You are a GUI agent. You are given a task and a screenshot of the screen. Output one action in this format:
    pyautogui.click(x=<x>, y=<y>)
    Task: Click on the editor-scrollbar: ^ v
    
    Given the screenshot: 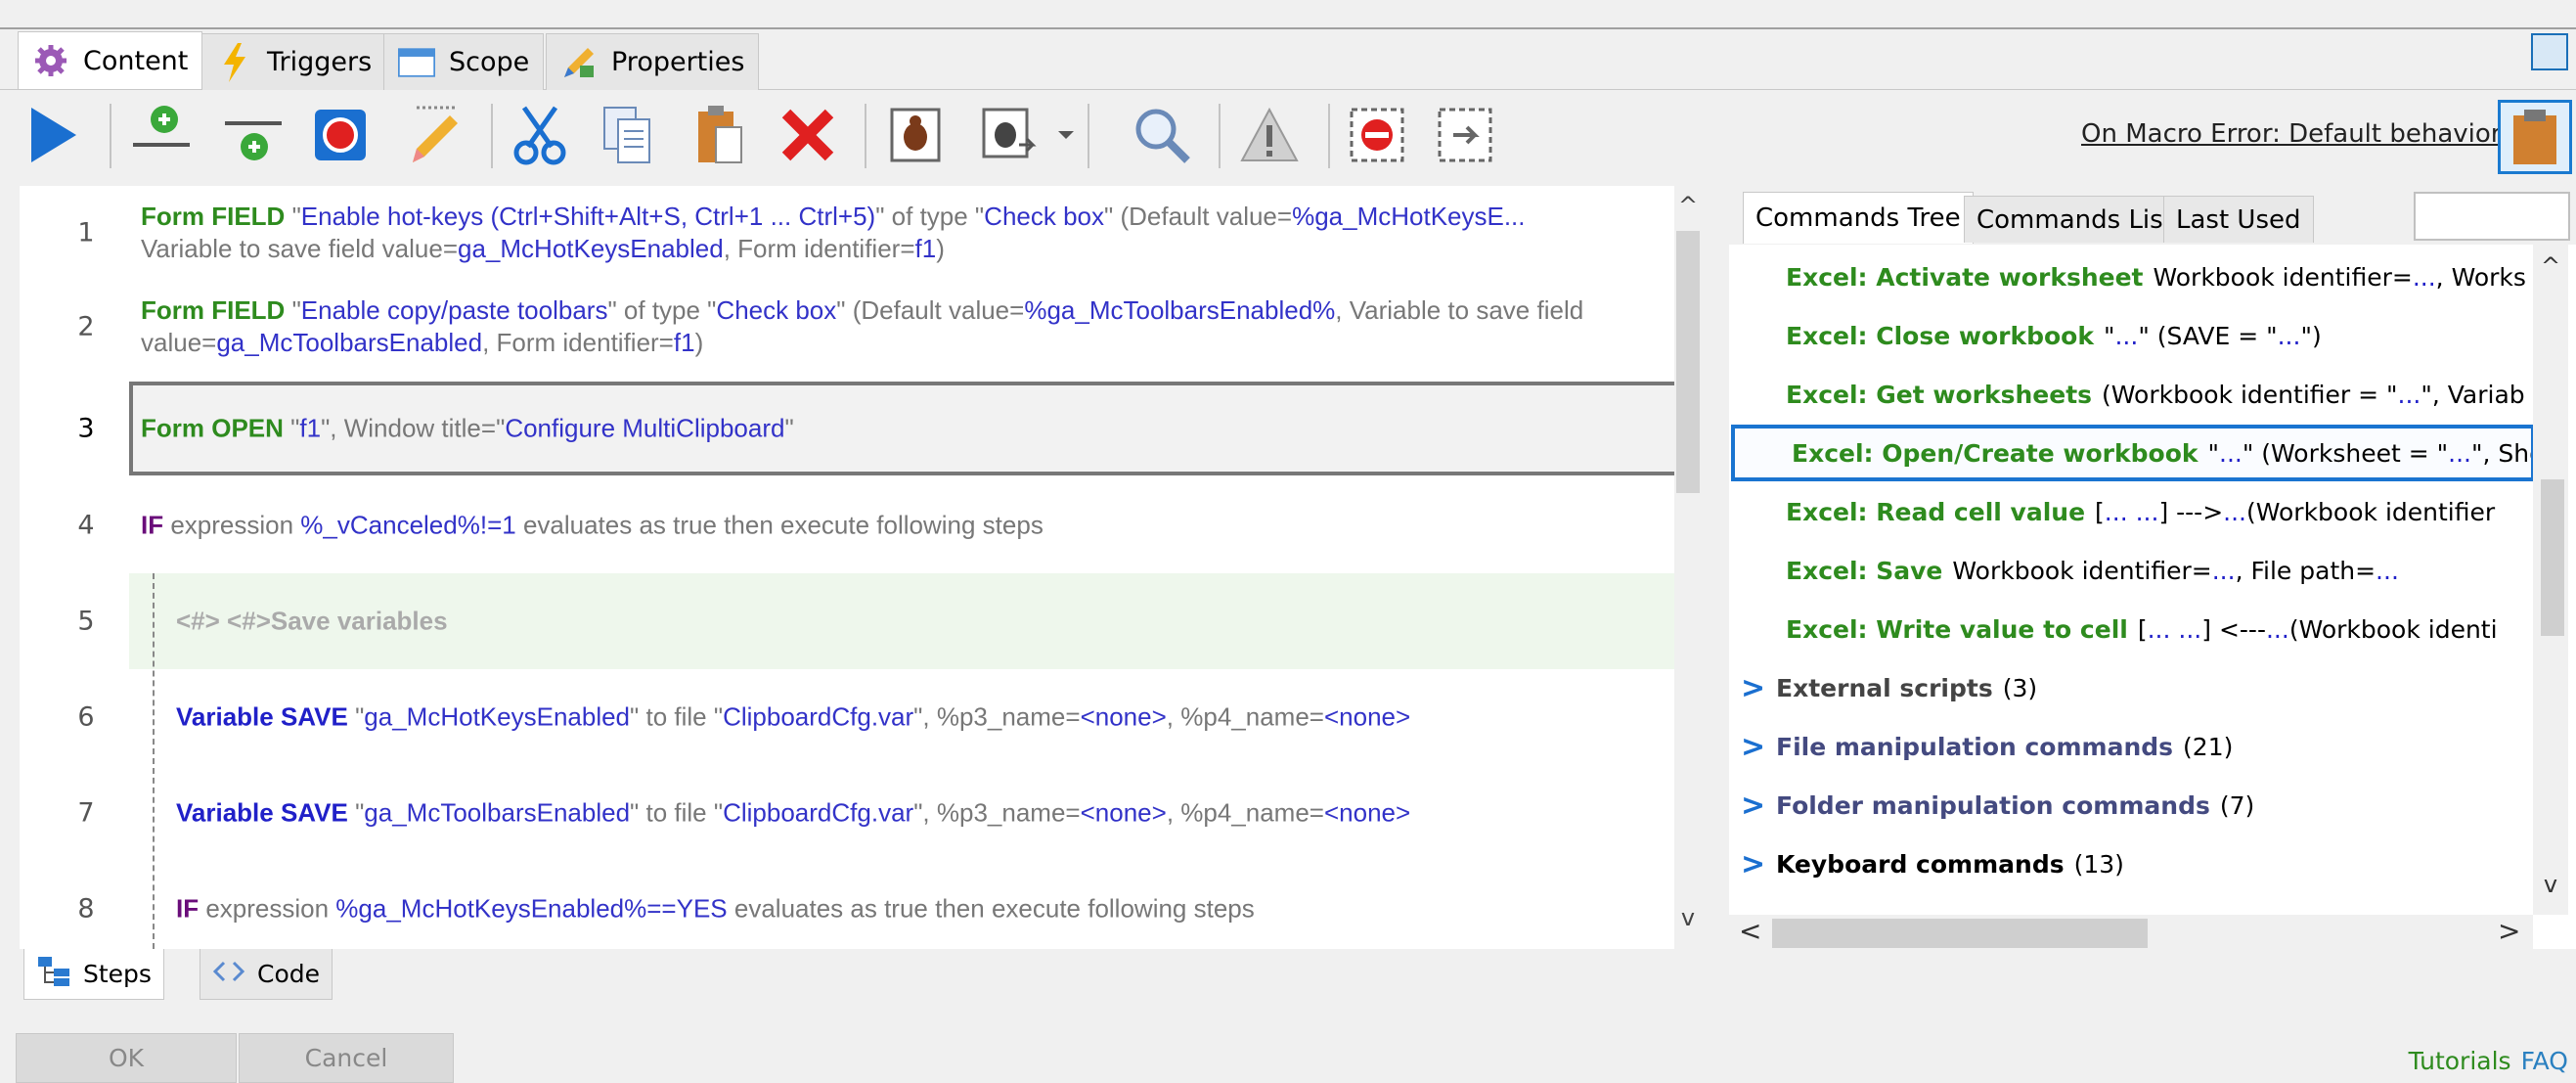 What is the action you would take?
    pyautogui.click(x=1688, y=567)
    